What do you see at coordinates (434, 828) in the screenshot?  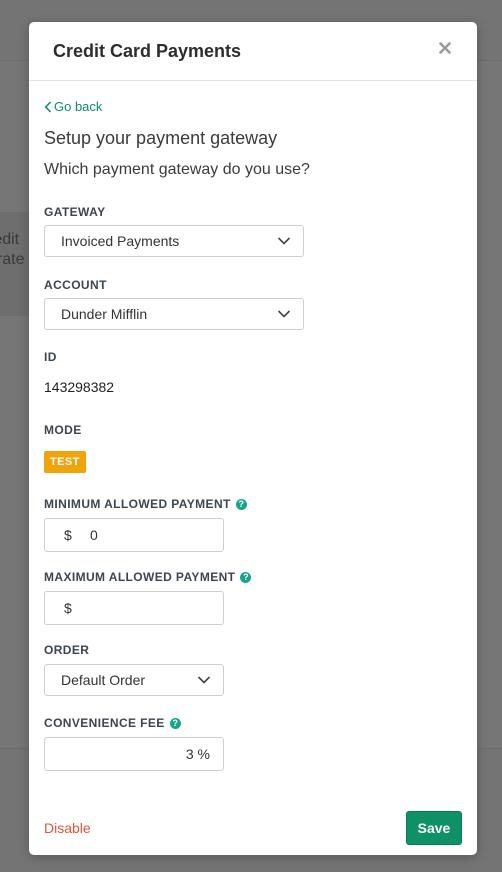 I see `save-button: Save` at bounding box center [434, 828].